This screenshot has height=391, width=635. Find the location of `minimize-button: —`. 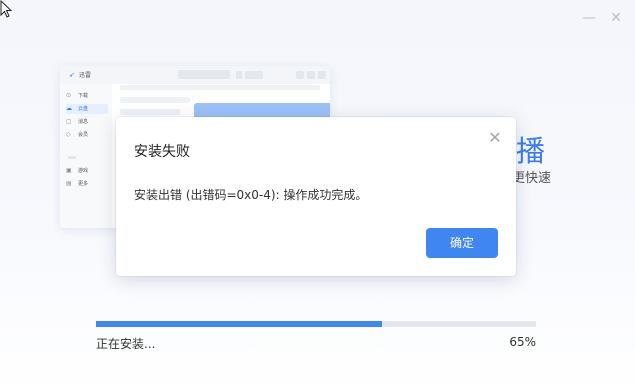

minimize-button: — is located at coordinates (589, 18).